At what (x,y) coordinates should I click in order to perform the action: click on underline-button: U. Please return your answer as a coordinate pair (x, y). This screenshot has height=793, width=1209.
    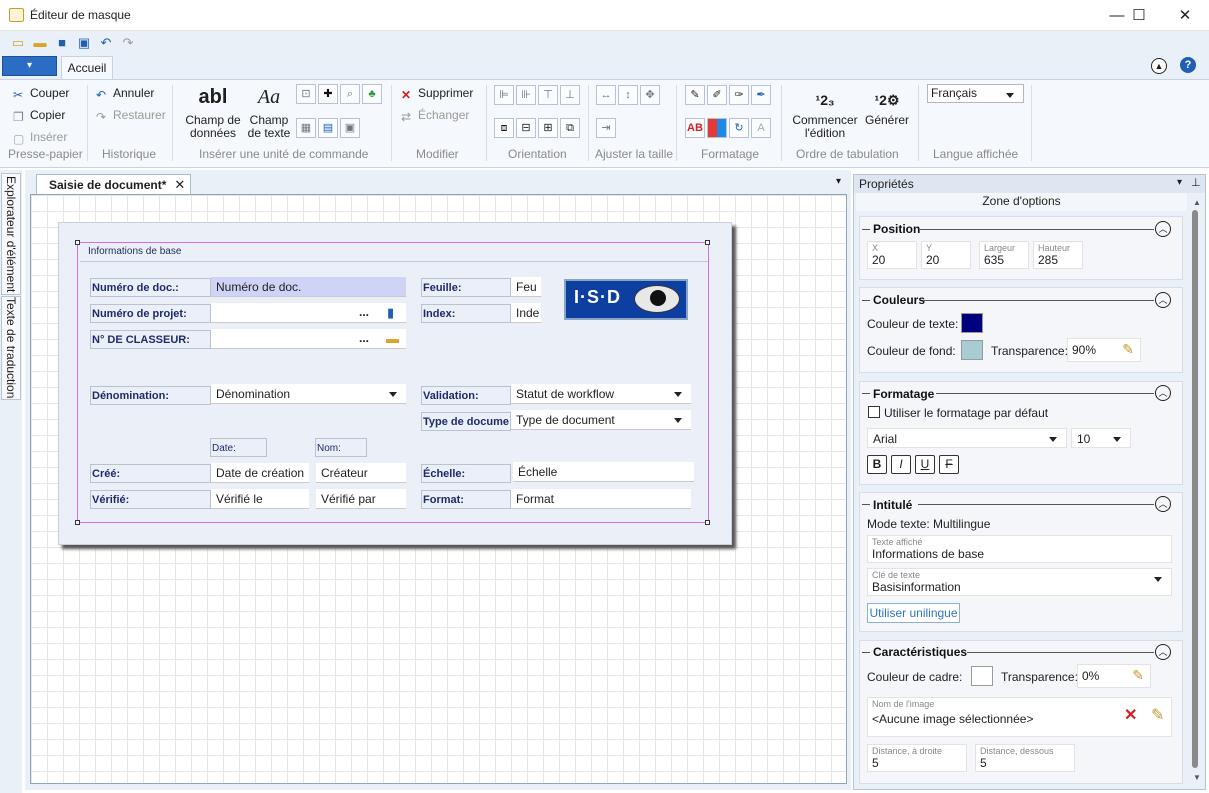
    Looking at the image, I should click on (925, 464).